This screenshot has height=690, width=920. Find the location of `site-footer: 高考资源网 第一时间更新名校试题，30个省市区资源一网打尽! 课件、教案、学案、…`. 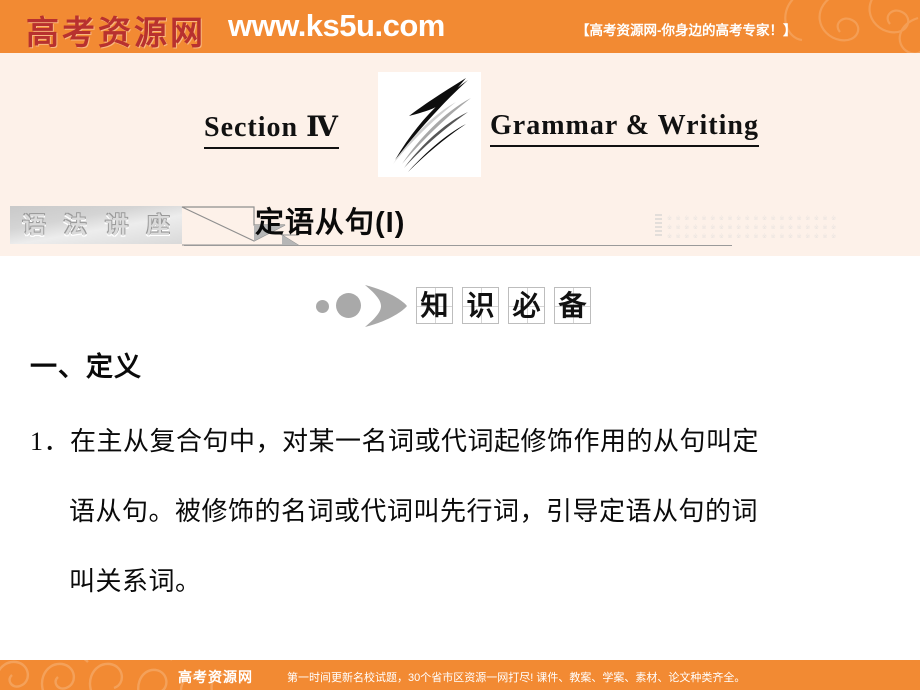

site-footer: 高考资源网 第一时间更新名校试题，30个省市区资源一网打尽! 课件、教案、学案、… is located at coordinates (460, 675).